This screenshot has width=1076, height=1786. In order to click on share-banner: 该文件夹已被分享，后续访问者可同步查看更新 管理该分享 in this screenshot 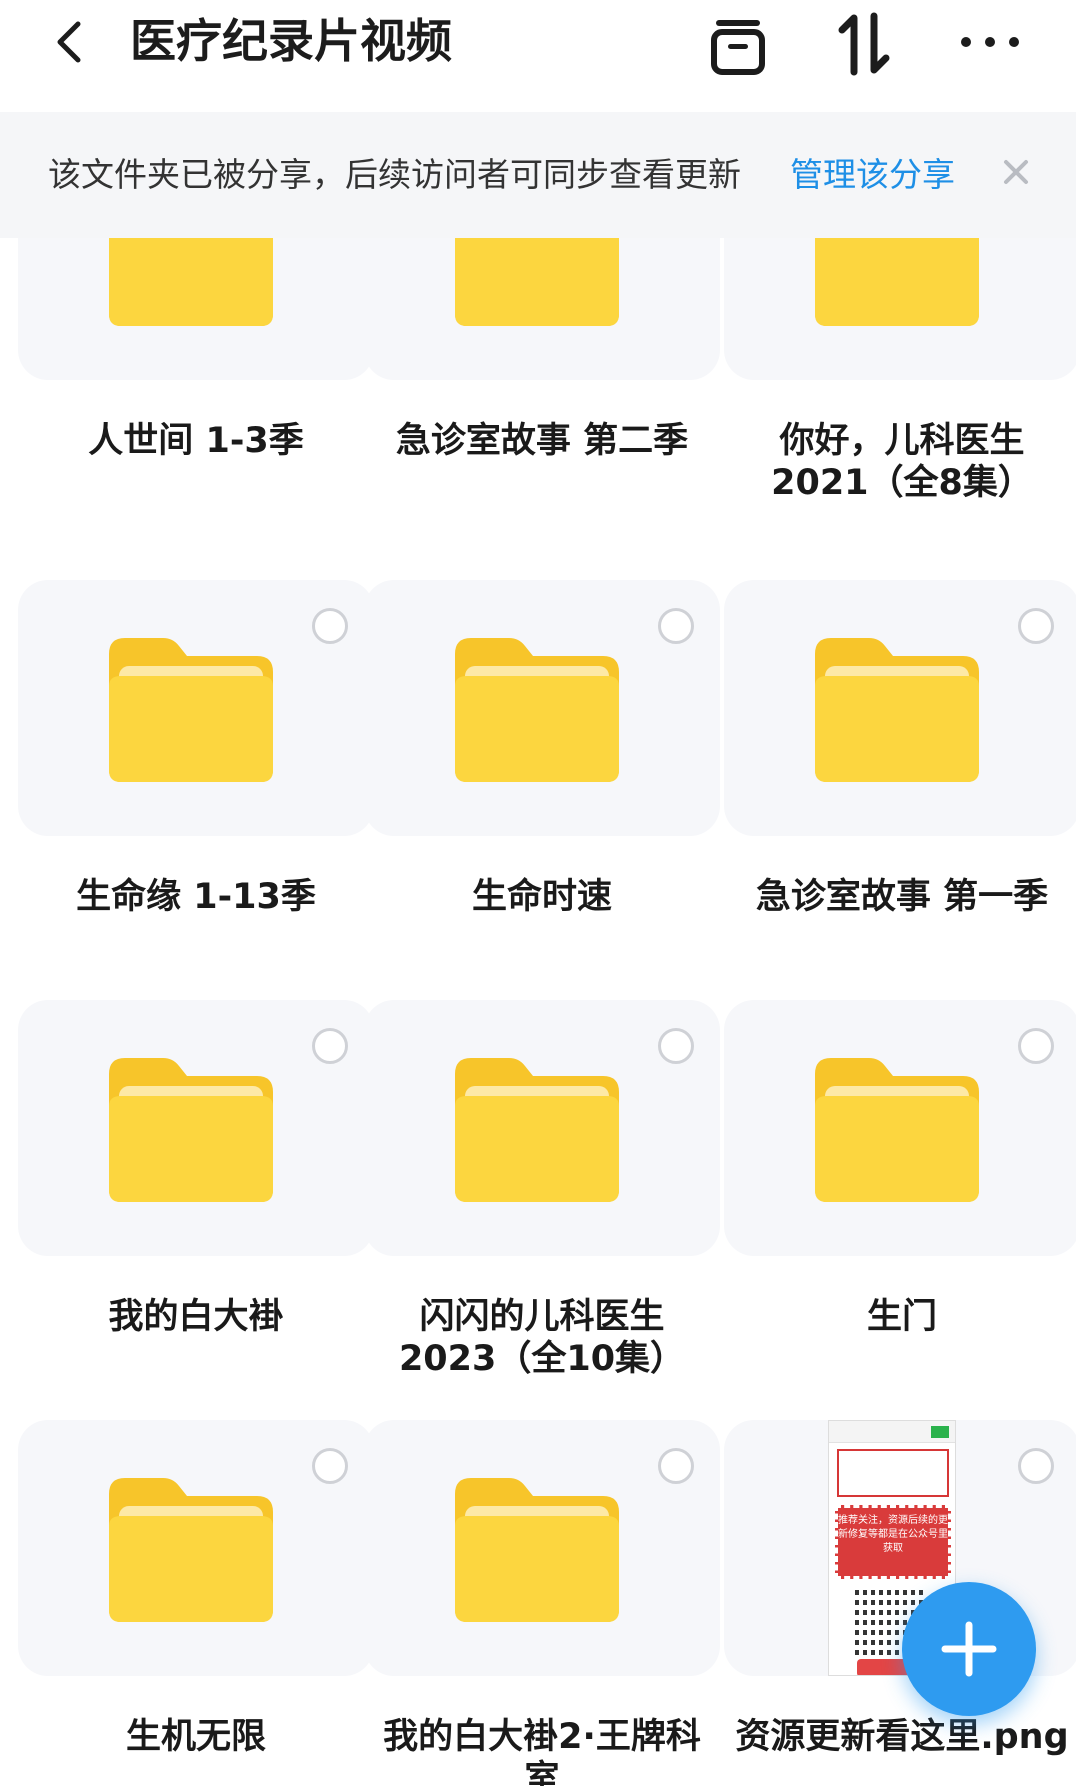, I will do `click(538, 175)`.